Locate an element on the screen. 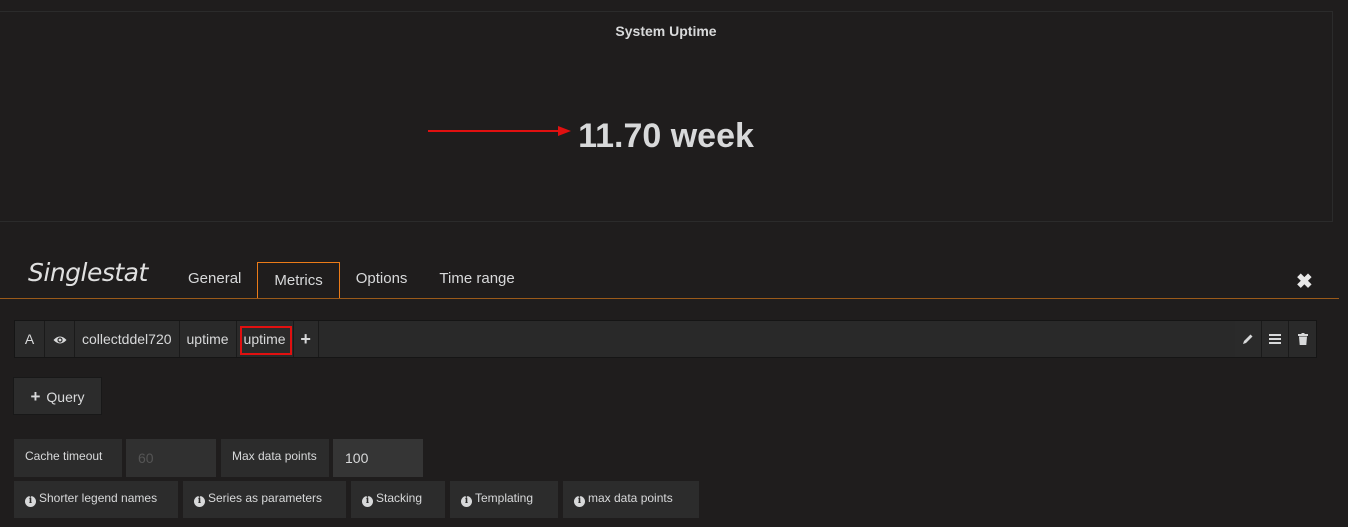 The height and width of the screenshot is (527, 1348). query-row-spacer is located at coordinates (777, 339).